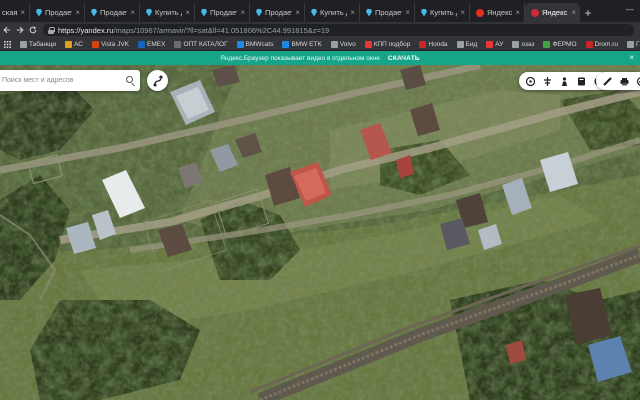 The image size is (640, 400). Describe the element at coordinates (306, 44) in the screenshot. I see `bookmark-label: BMW ETK` at that location.